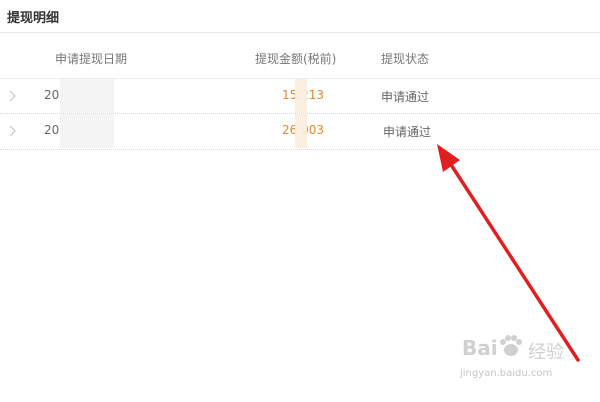 This screenshot has height=402, width=600. I want to click on table-row: 20 15 213 申请通过, so click(300, 96).